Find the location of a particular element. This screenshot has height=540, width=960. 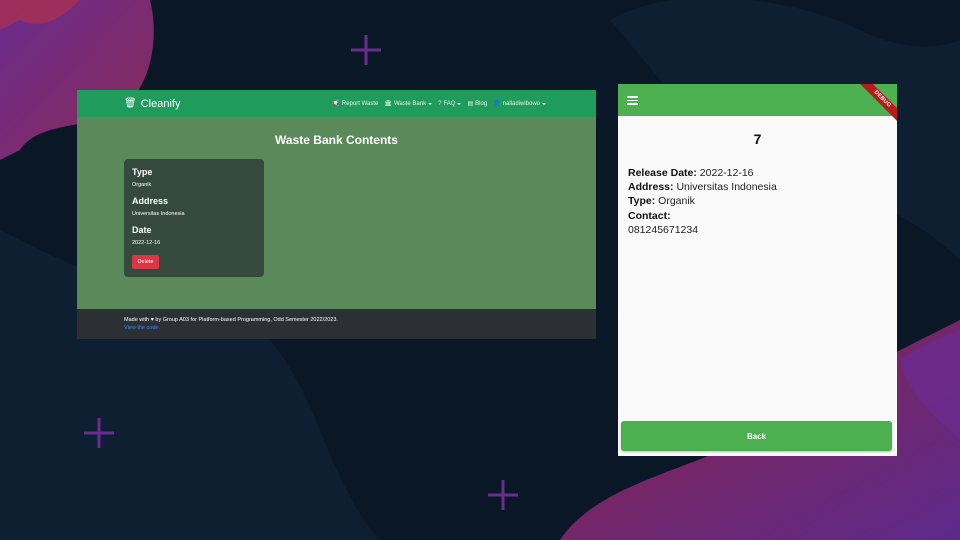

nav-report-waste: 📢 Report Waste is located at coordinates (355, 104).